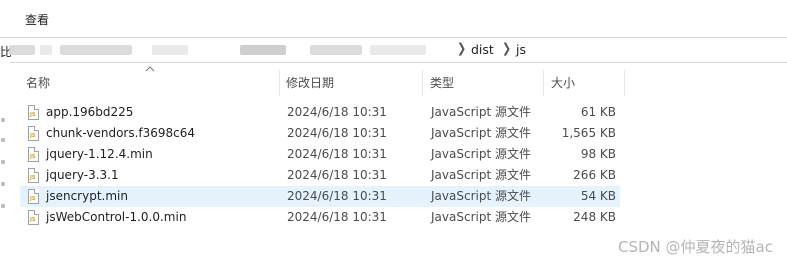 The image size is (787, 268). I want to click on navigation-pane-edge, so click(5, 165).